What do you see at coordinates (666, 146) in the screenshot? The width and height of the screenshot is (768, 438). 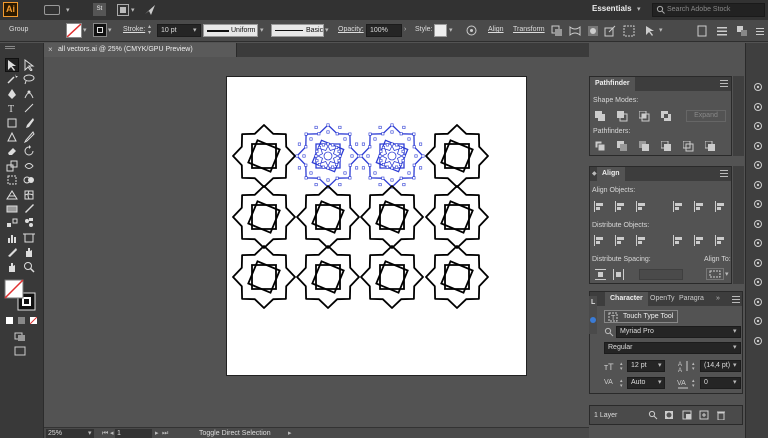 I see `crop-icon` at bounding box center [666, 146].